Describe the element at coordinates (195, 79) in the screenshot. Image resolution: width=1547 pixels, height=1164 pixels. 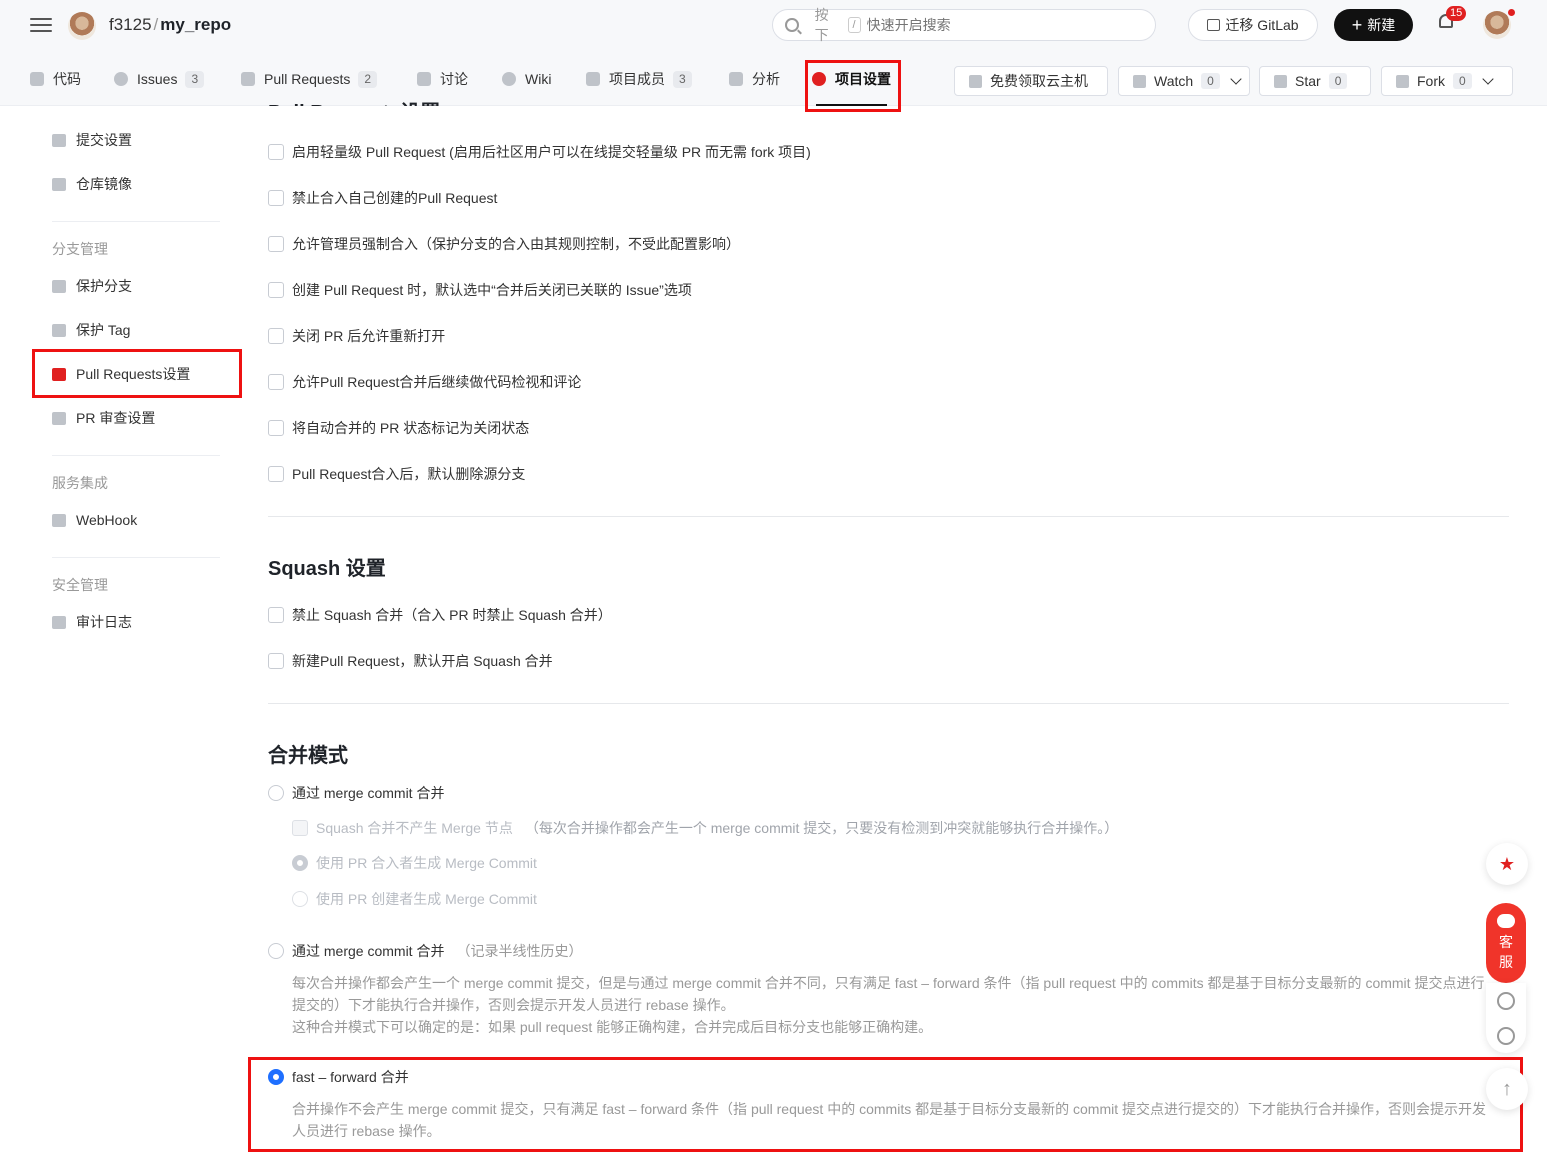
I see `tab-count-badge: 3` at that location.